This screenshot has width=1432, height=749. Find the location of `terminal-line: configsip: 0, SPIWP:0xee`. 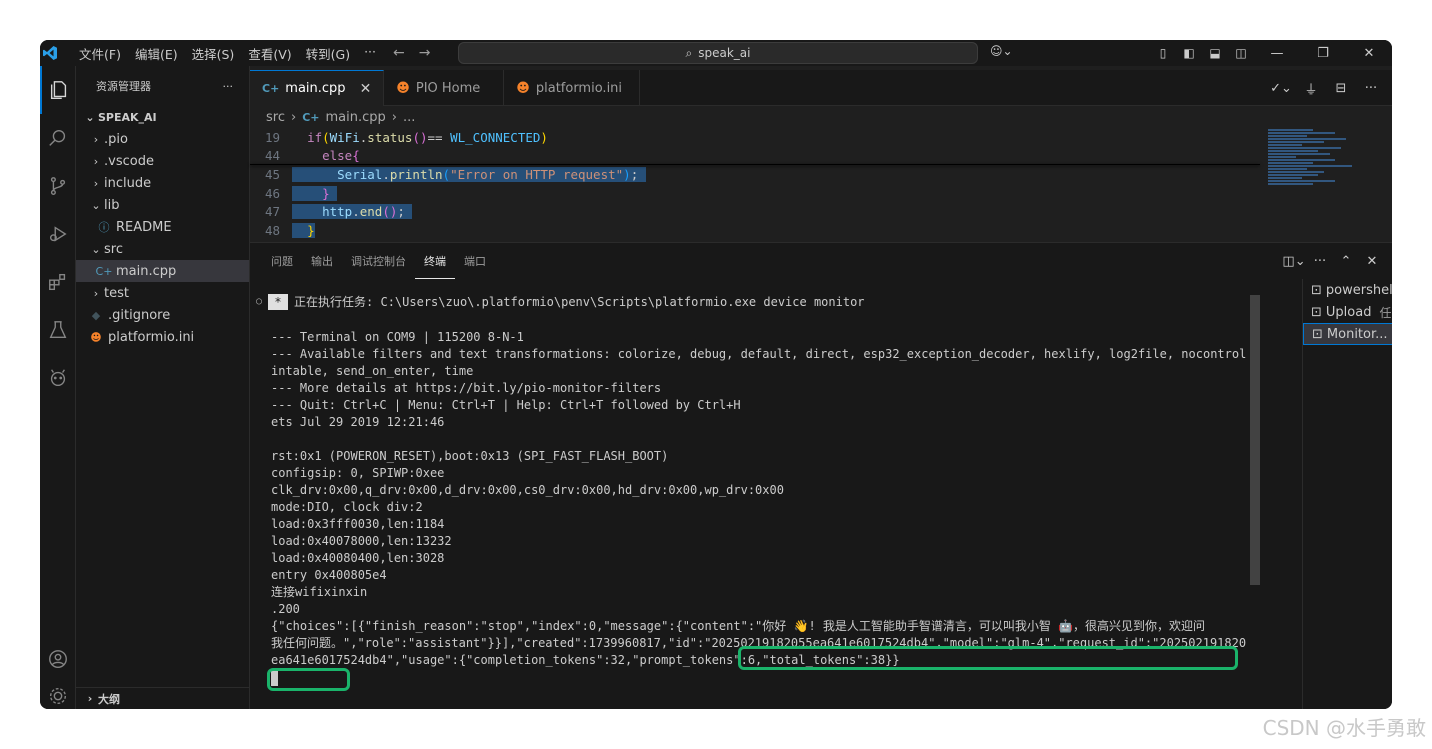

terminal-line: configsip: 0, SPIWP:0xee is located at coordinates (358, 473).